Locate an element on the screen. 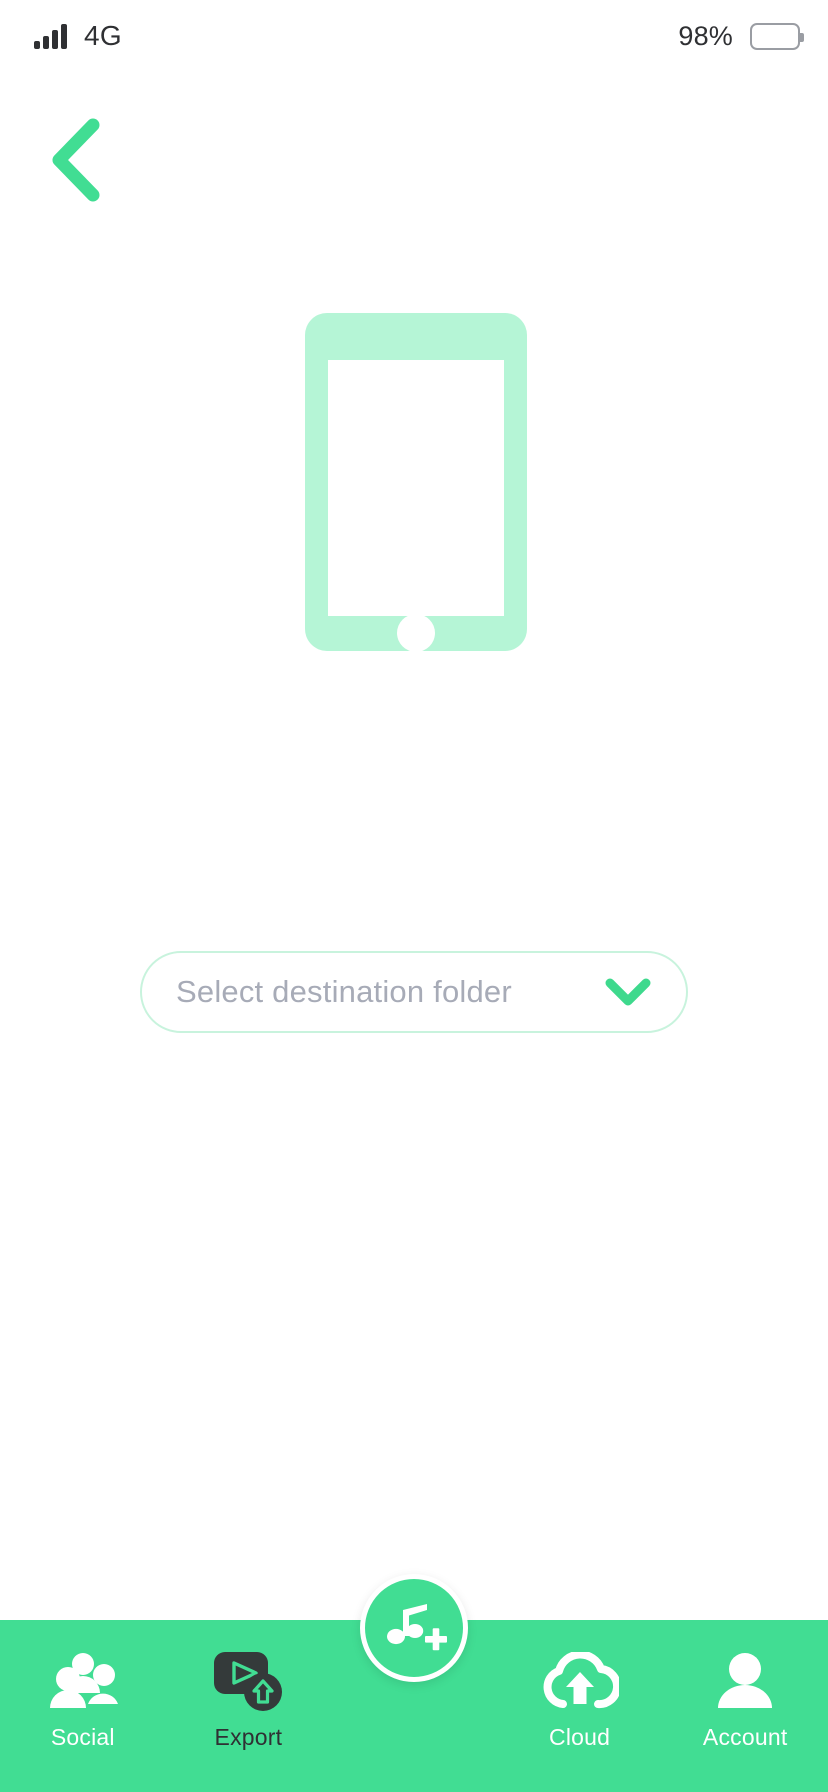  phone-illustration is located at coordinates (416, 482).